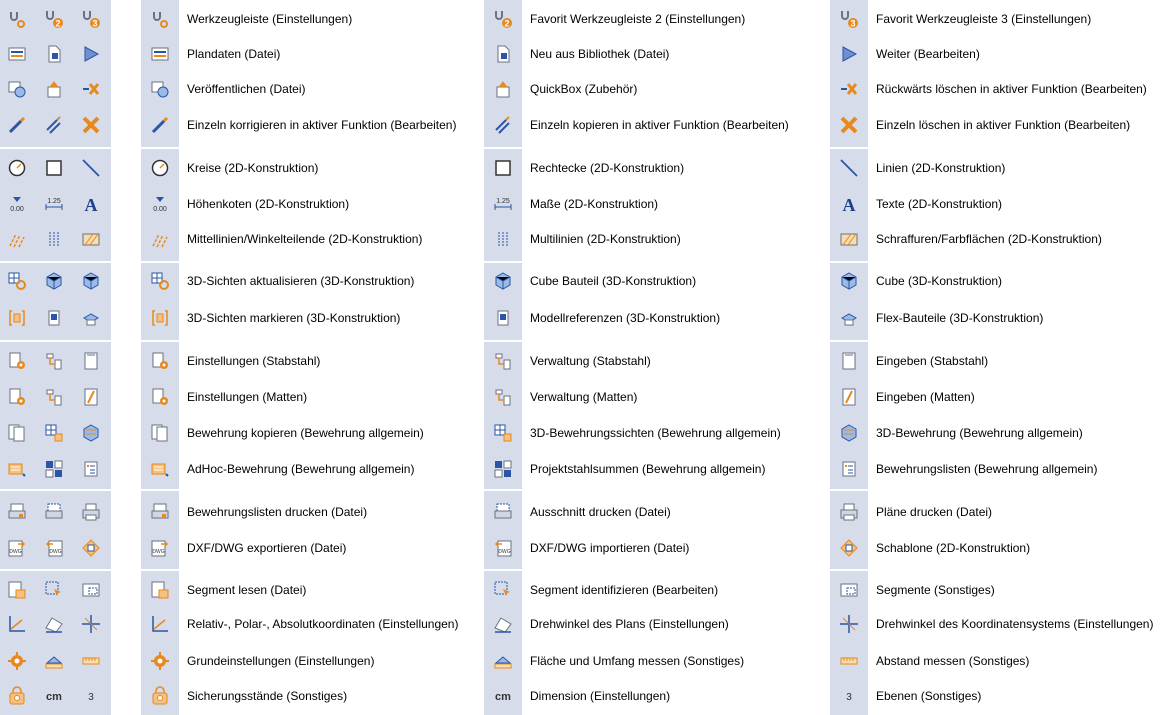  What do you see at coordinates (54, 590) in the screenshot?
I see `toolbar-button-identify-segment` at bounding box center [54, 590].